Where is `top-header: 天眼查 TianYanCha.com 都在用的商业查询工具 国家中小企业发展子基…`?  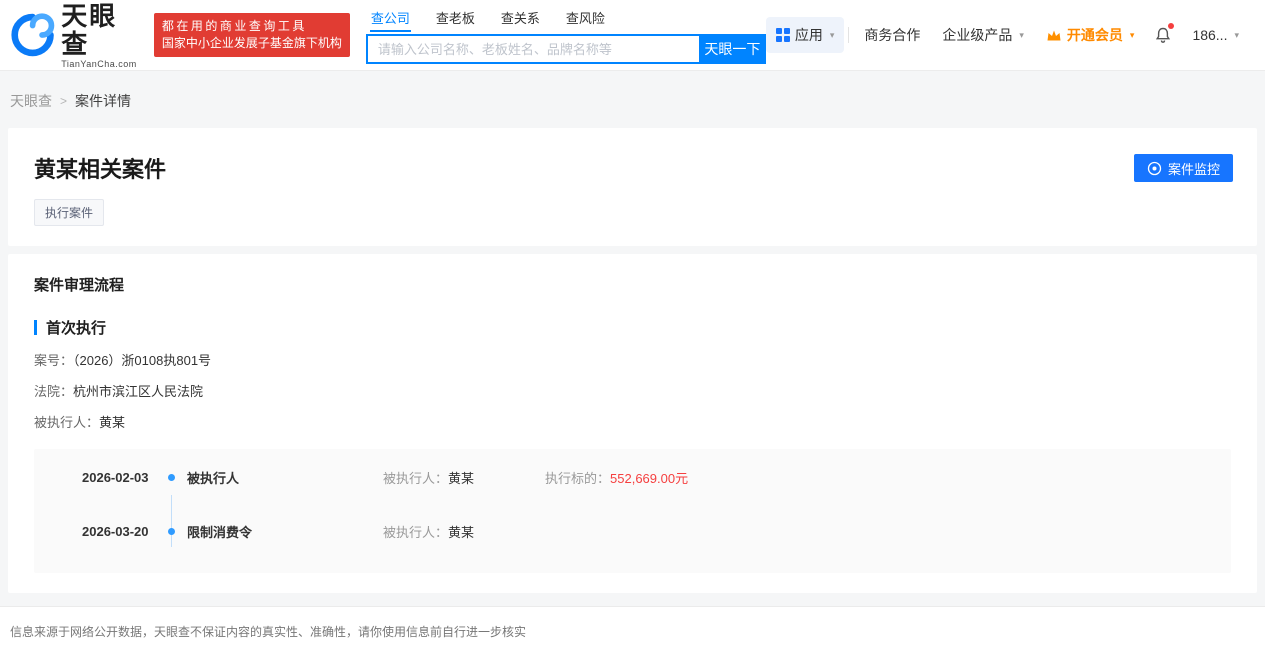
top-header: 天眼查 TianYanCha.com 都在用的商业查询工具 国家中小企业发展子基… is located at coordinates (632, 35).